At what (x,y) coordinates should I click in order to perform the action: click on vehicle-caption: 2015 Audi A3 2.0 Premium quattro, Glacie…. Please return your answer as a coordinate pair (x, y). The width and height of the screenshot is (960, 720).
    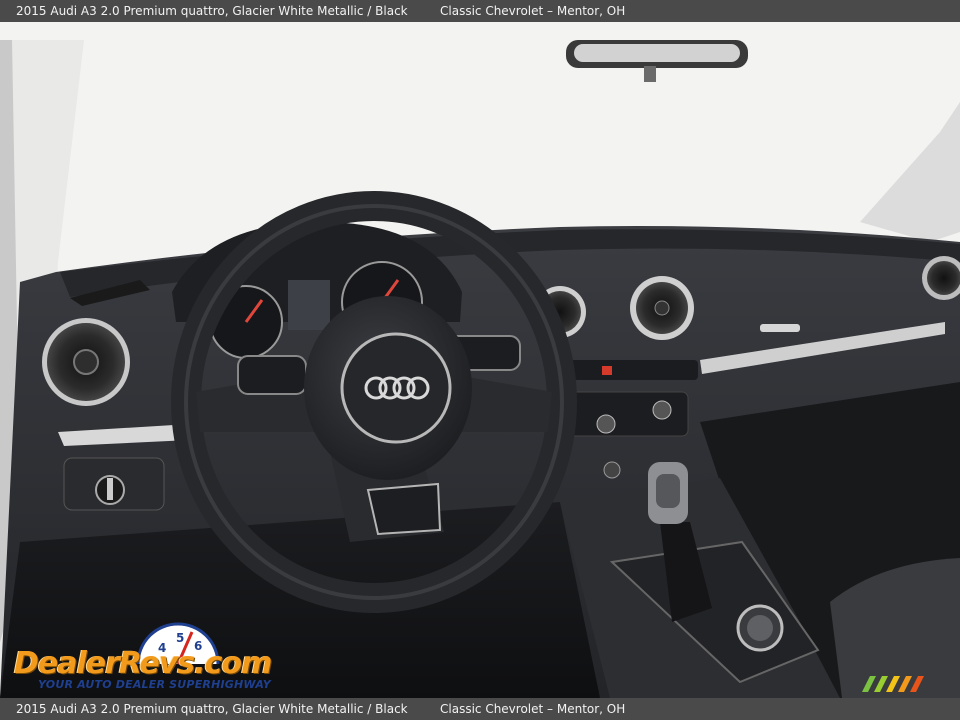
    Looking at the image, I should click on (212, 11).